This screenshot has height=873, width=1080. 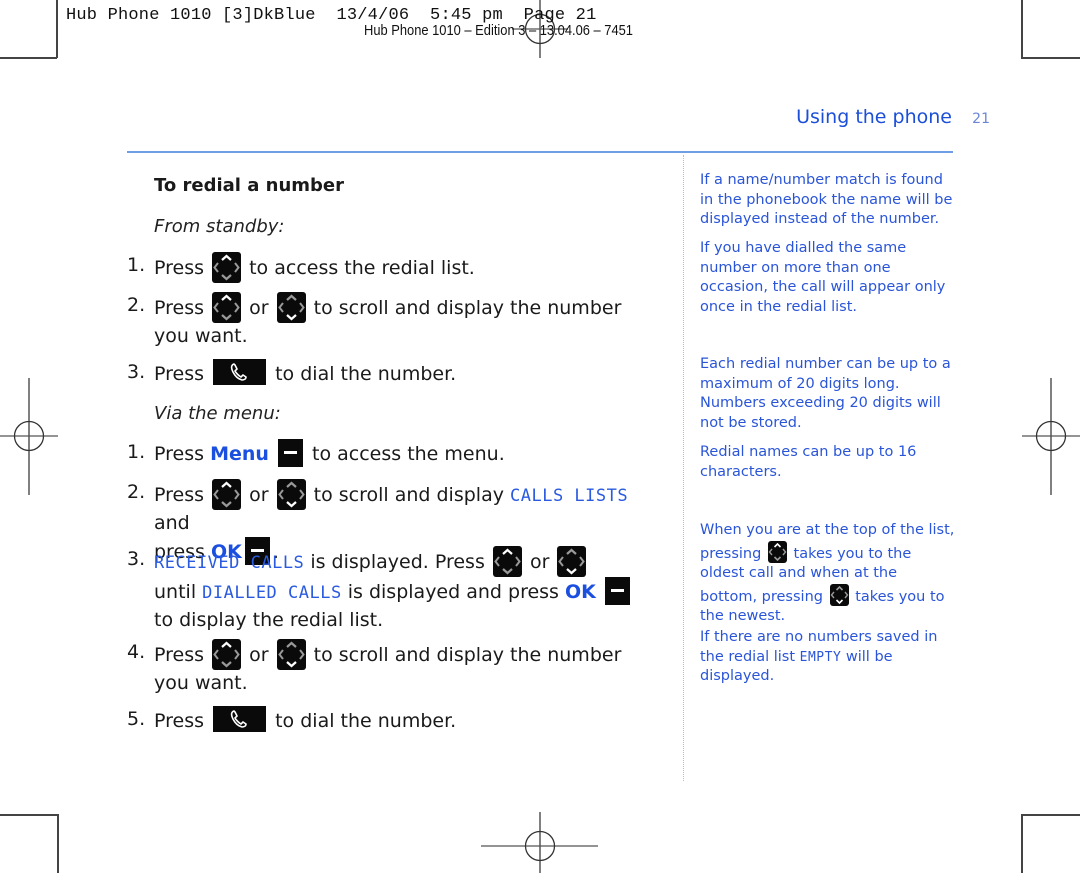 I want to click on page-number: 21, so click(x=981, y=119).